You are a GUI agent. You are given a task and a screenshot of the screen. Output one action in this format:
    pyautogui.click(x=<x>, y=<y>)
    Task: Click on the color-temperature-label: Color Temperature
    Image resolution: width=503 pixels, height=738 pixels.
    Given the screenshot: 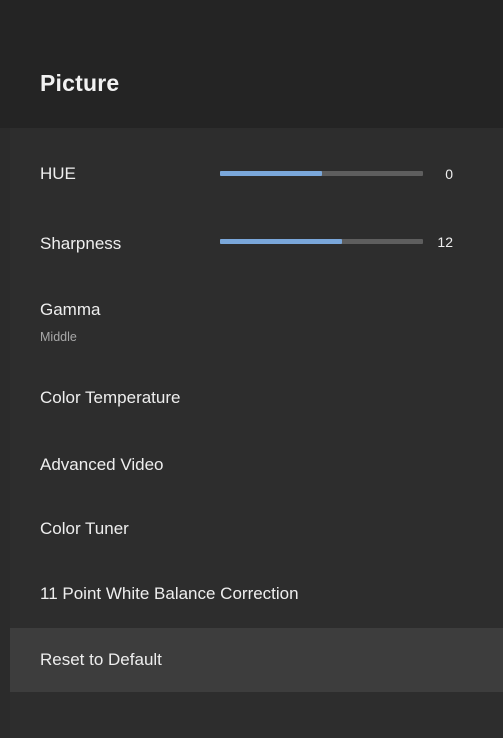 What is the action you would take?
    pyautogui.click(x=110, y=397)
    